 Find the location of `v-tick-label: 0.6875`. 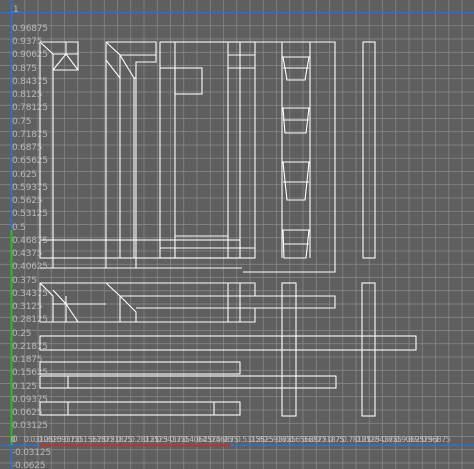

v-tick-label: 0.6875 is located at coordinates (27, 148).